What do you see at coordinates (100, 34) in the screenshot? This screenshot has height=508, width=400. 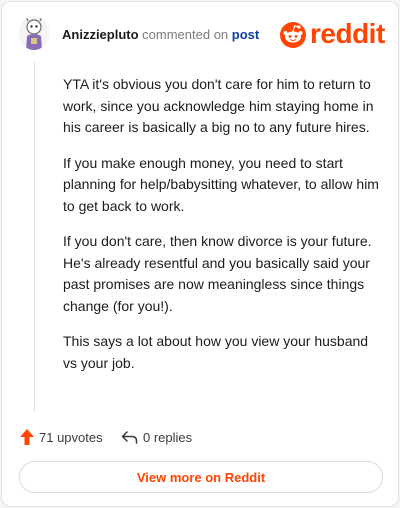 I see `username-link: Anizziepluto` at bounding box center [100, 34].